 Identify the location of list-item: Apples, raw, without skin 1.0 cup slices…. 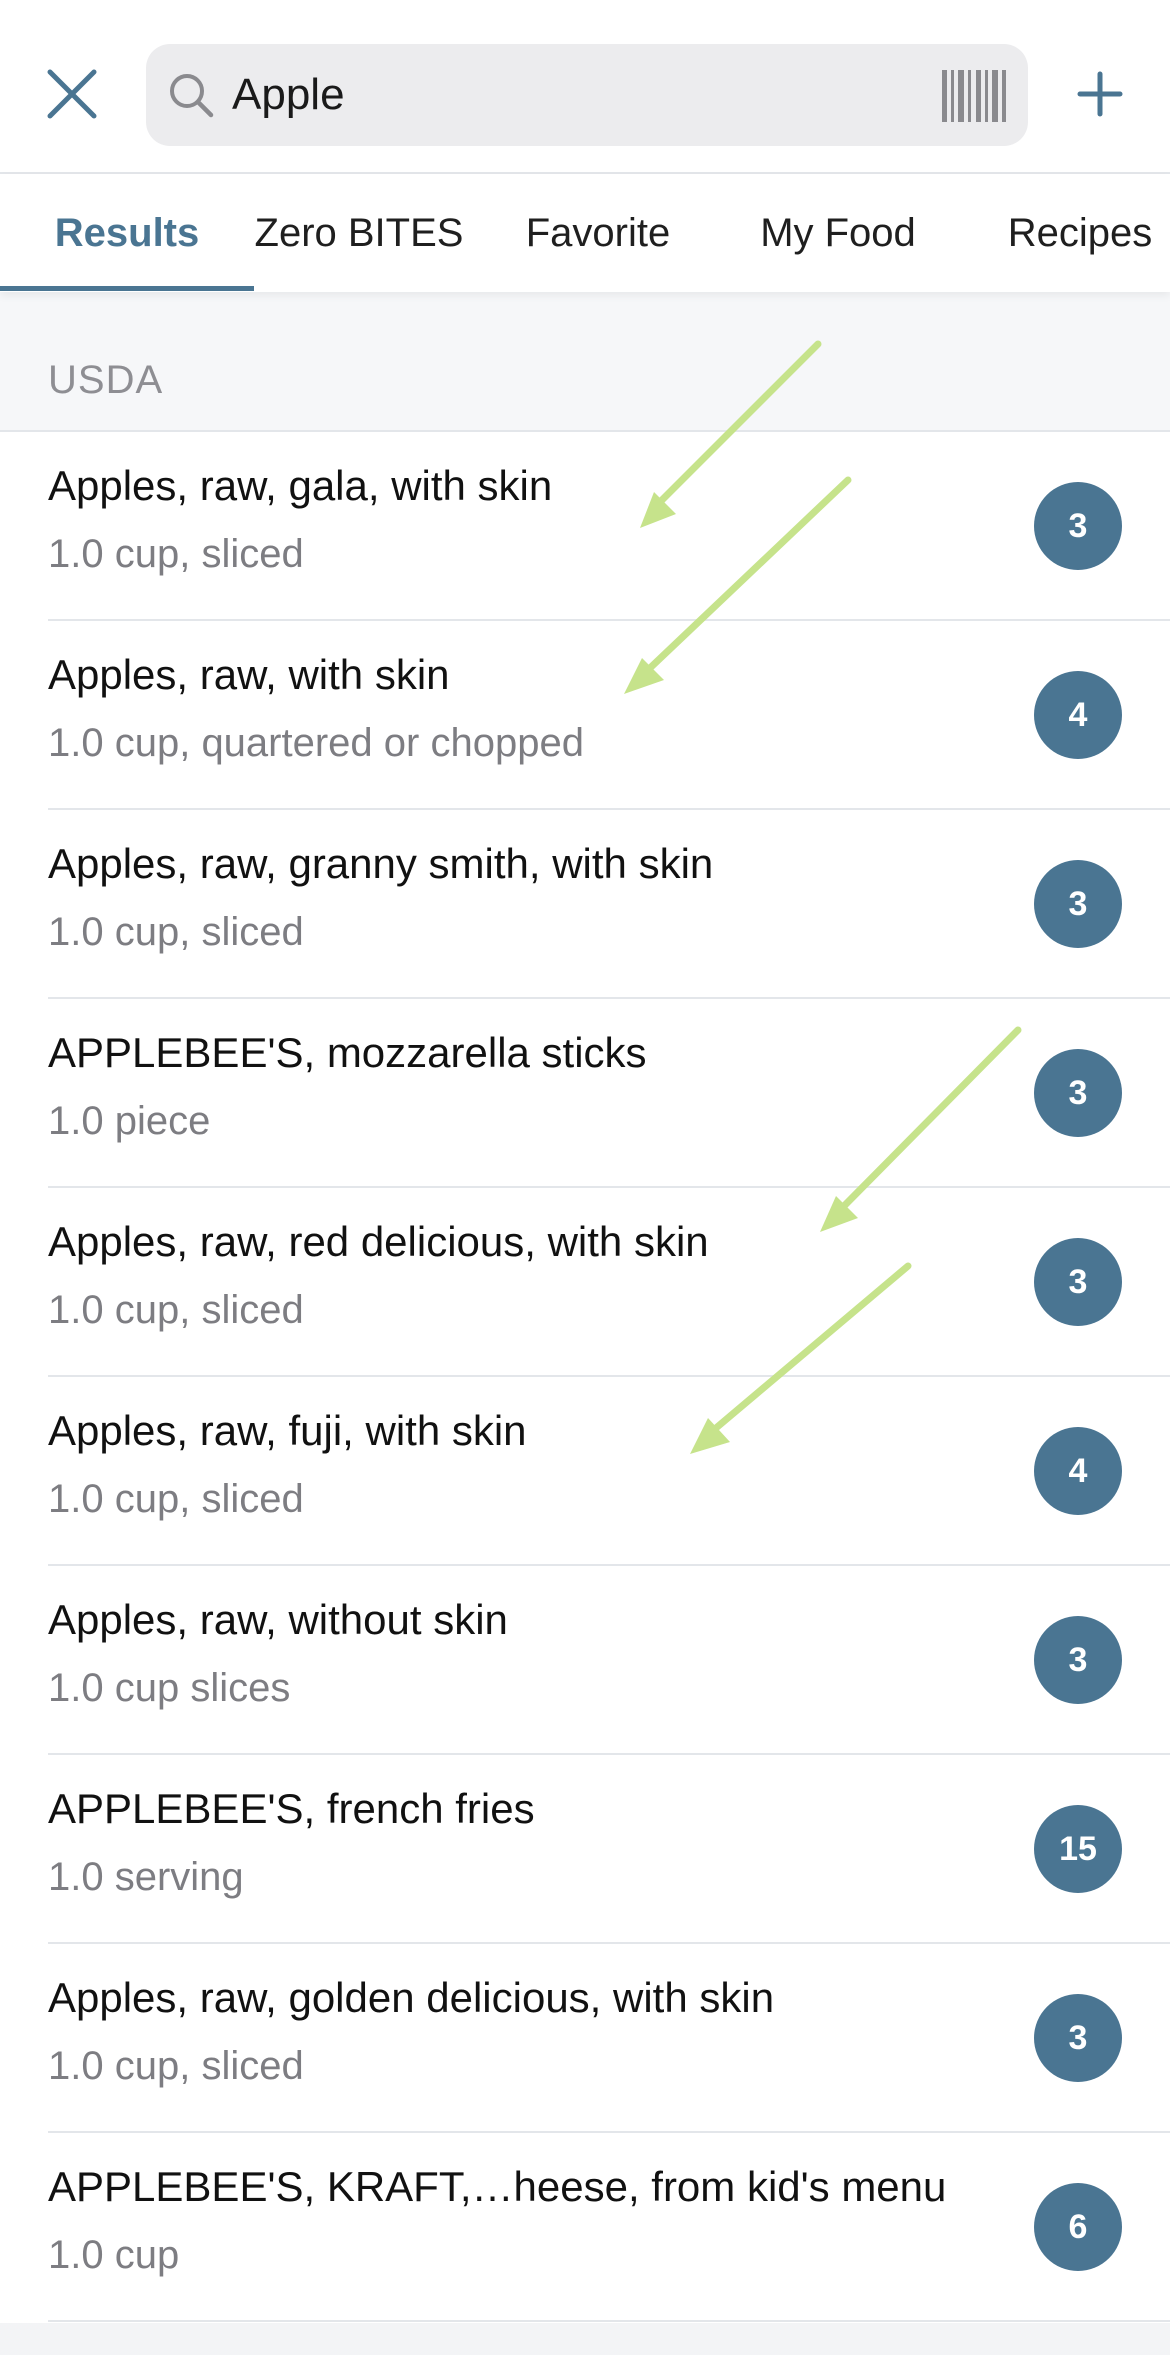
(585, 1660).